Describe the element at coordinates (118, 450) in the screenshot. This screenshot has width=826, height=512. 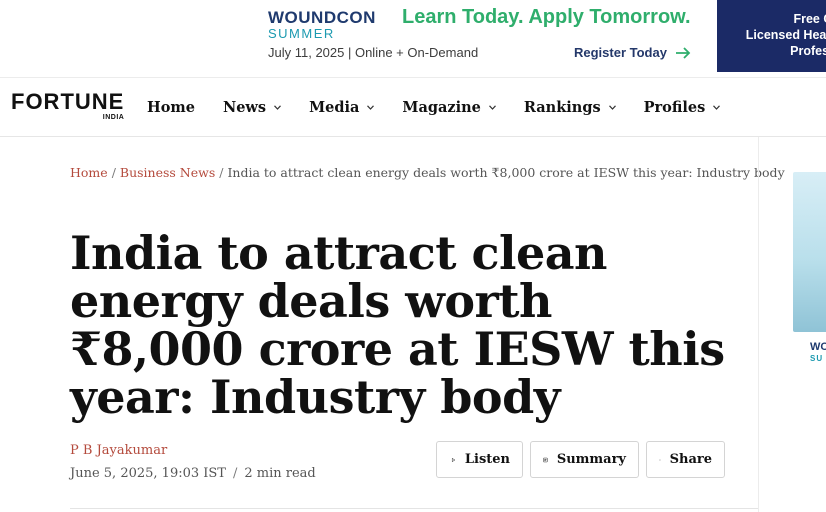
I see `author-link: P B Jayakumar` at that location.